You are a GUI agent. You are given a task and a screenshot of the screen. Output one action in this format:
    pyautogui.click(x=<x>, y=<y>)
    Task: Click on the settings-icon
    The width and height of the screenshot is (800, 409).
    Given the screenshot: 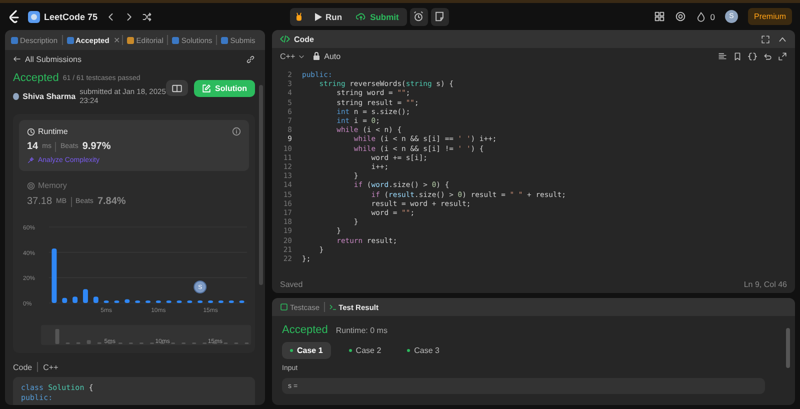 What is the action you would take?
    pyautogui.click(x=680, y=16)
    